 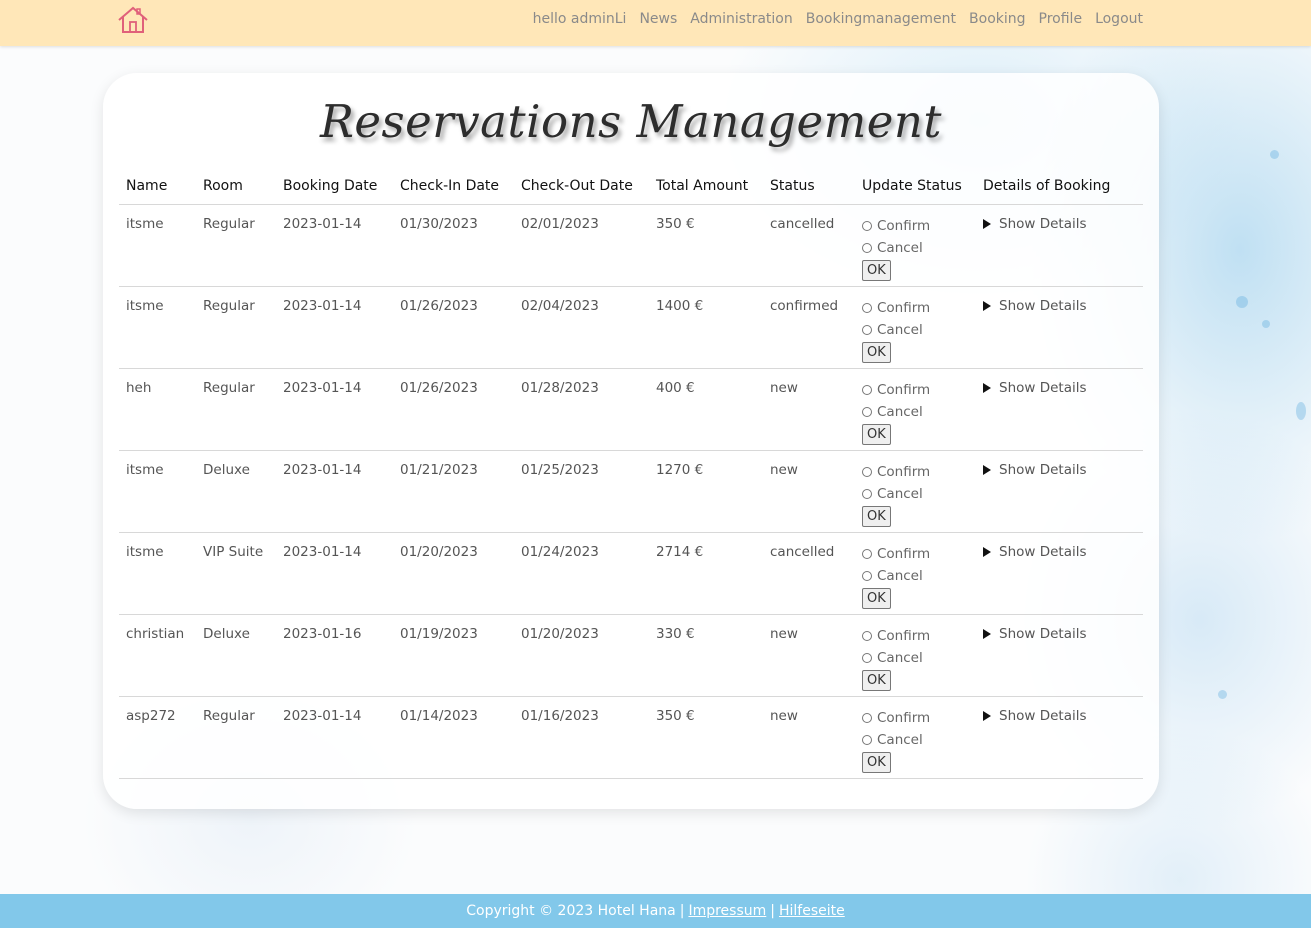 I want to click on cell-total-amount: 1270 €, so click(x=680, y=470).